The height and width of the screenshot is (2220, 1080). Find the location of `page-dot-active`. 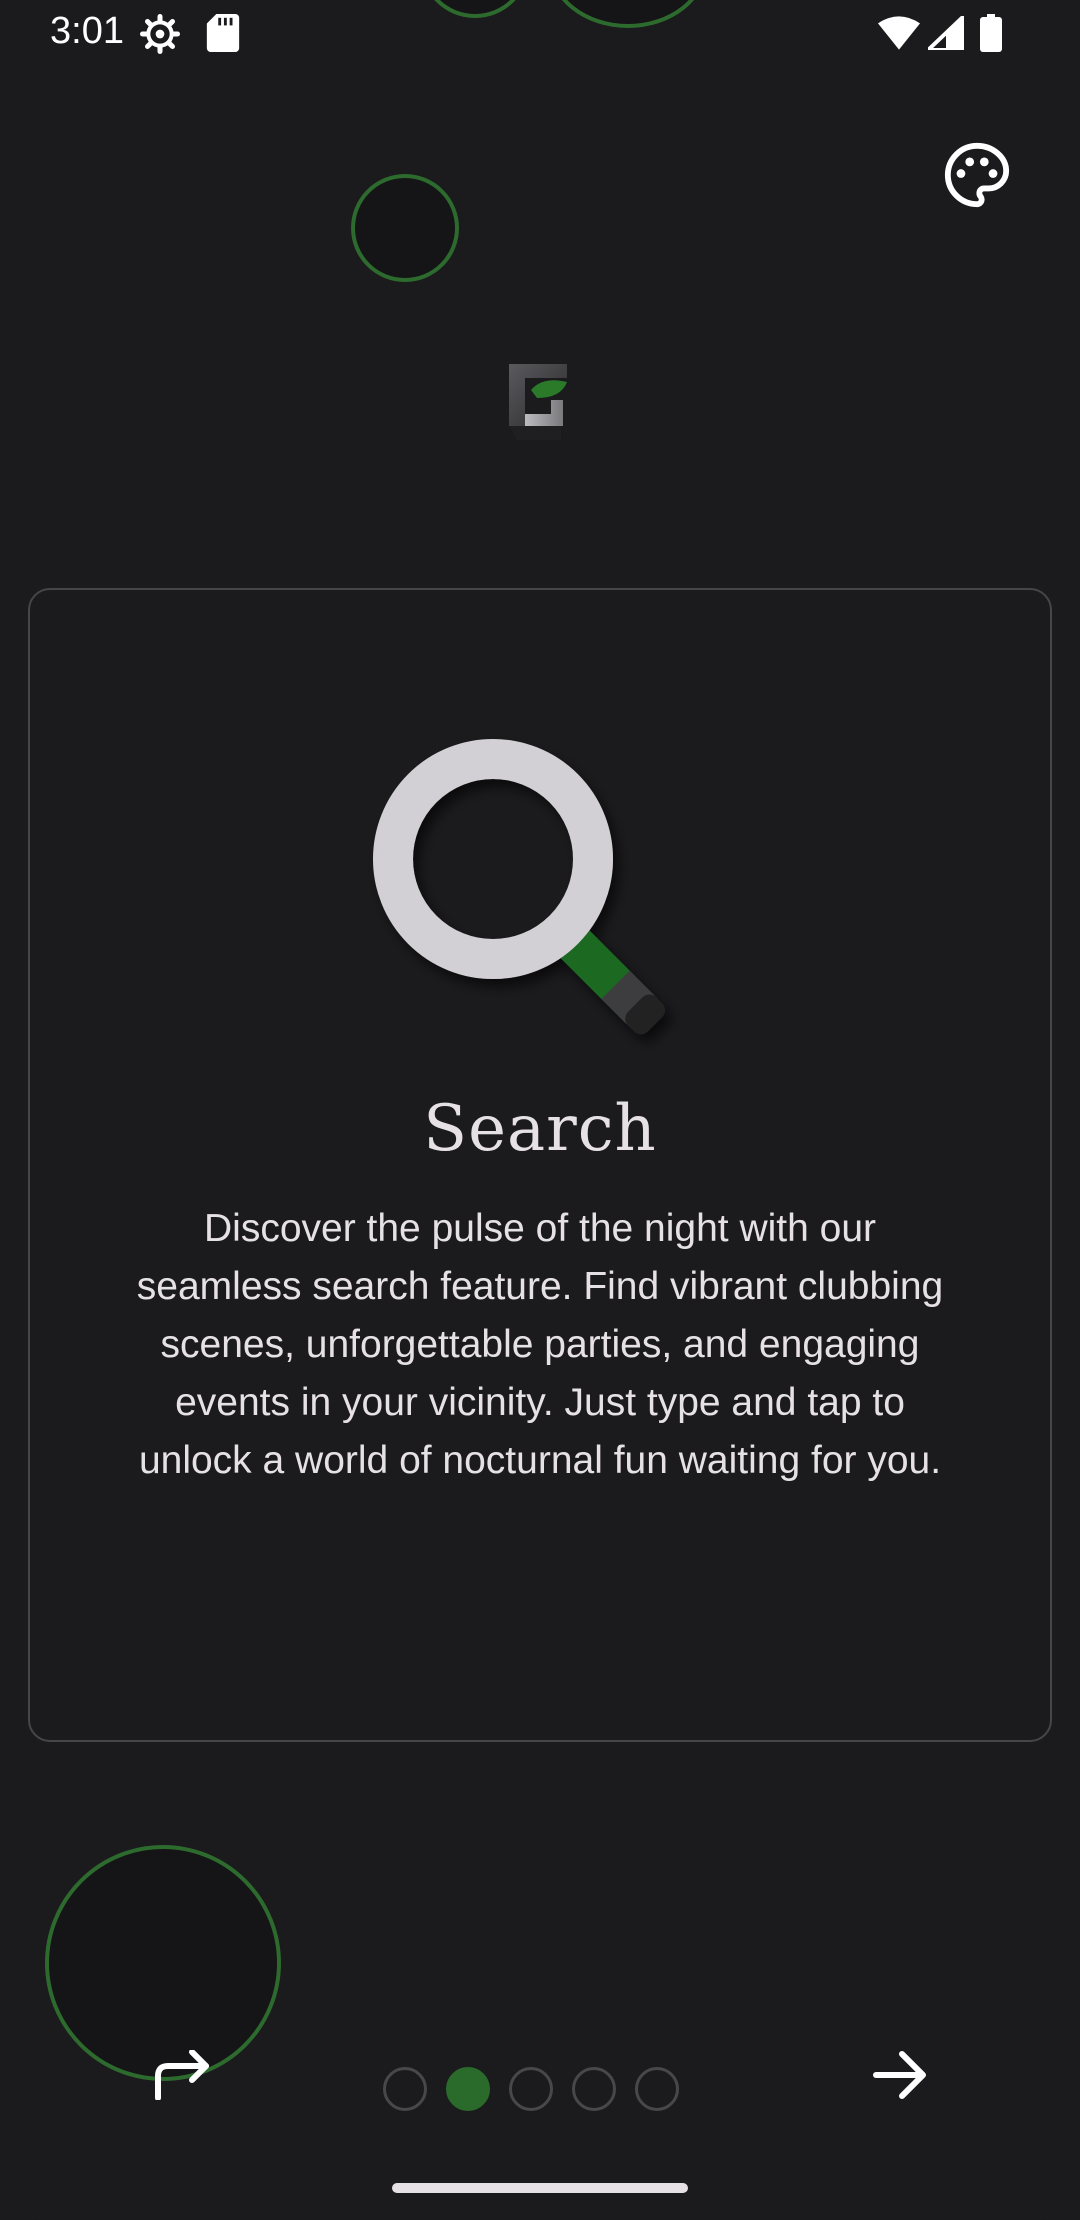

page-dot-active is located at coordinates (468, 2089).